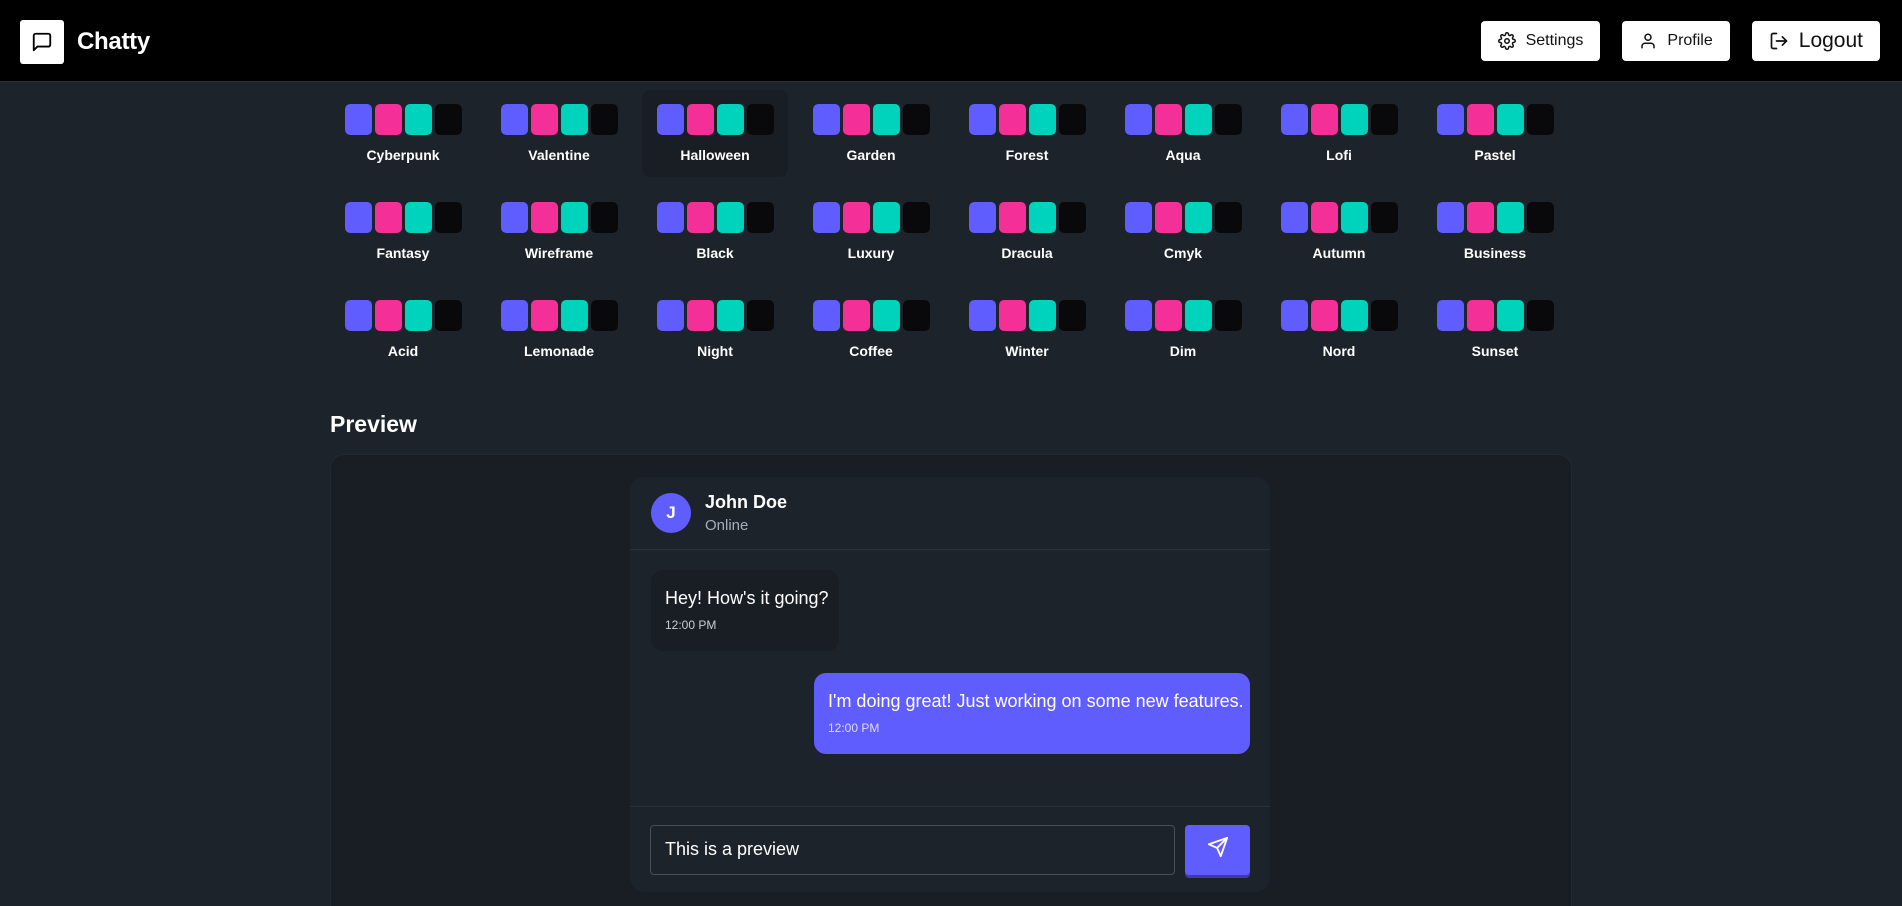  Describe the element at coordinates (871, 351) in the screenshot. I see `theme-label: Coffee` at that location.